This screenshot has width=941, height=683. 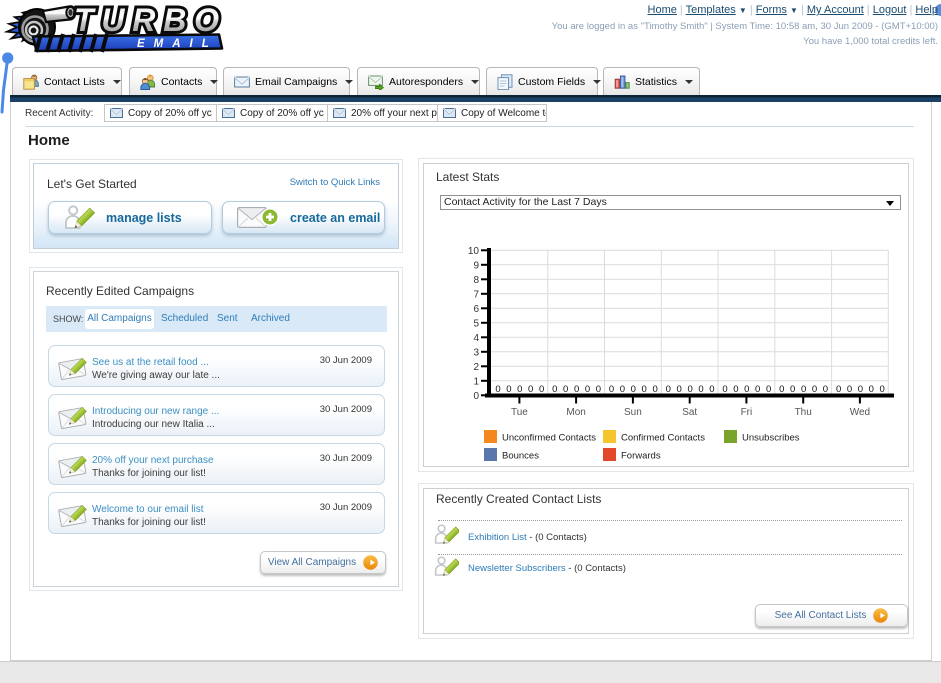 I want to click on svg-text: Unsubscribes, so click(x=771, y=438).